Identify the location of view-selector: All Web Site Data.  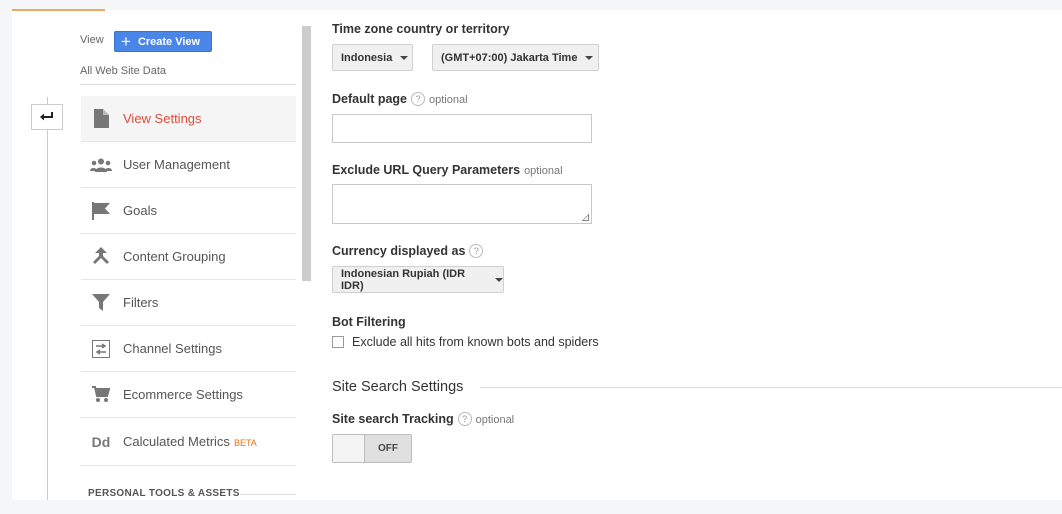
(123, 71).